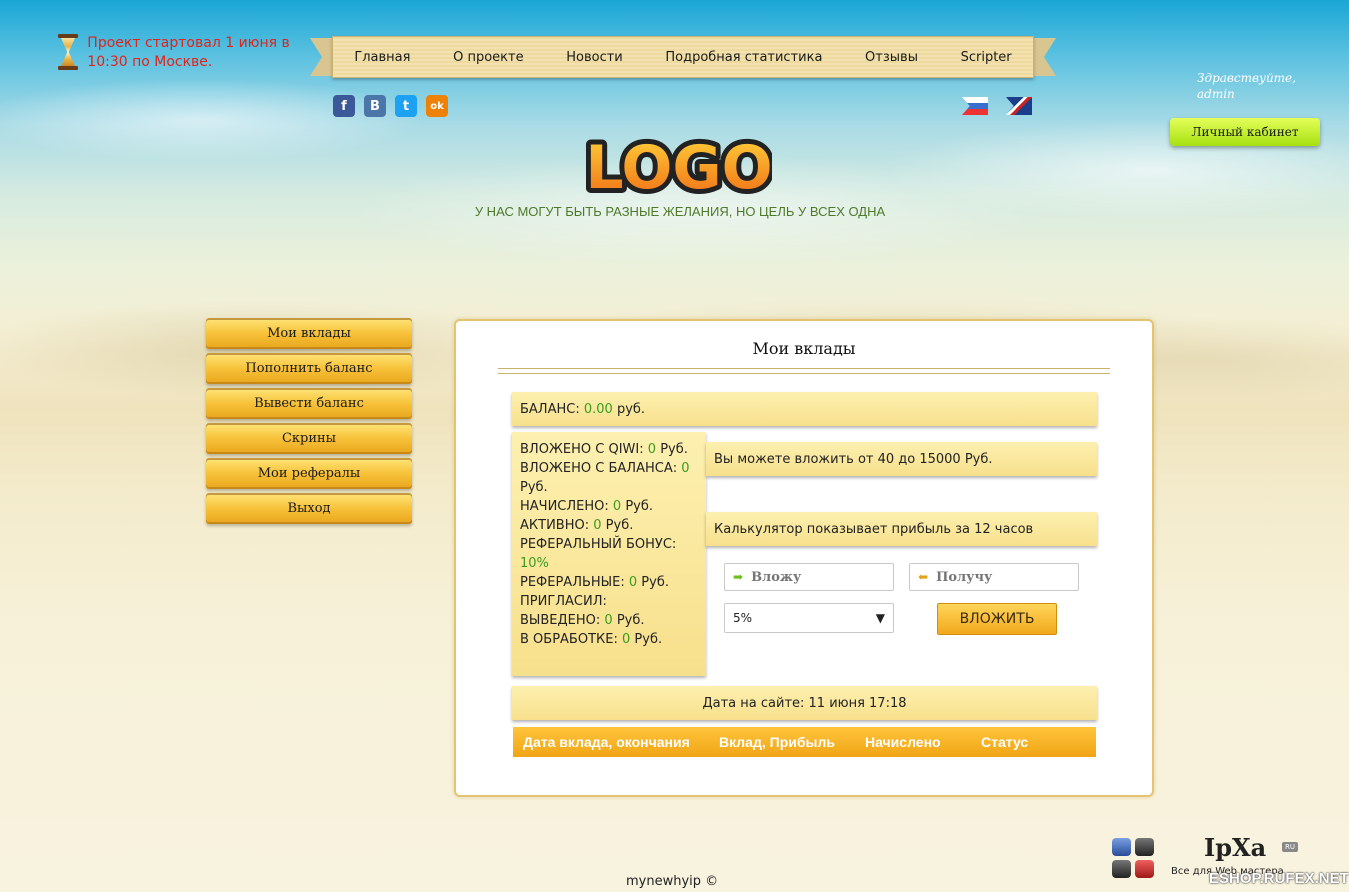 Image resolution: width=1349 pixels, height=892 pixels. Describe the element at coordinates (804, 409) in the screenshot. I see `balance-box: БАЛАНС: 0.00 руб.` at that location.